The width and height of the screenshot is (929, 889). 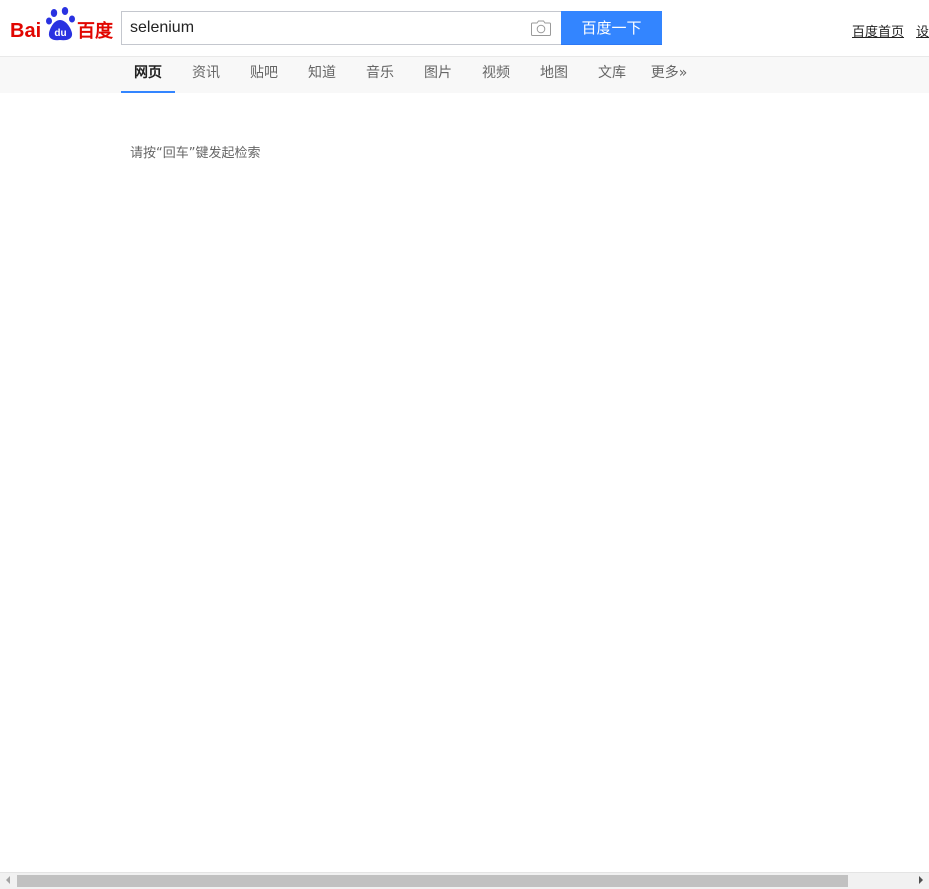 What do you see at coordinates (195, 153) in the screenshot?
I see `search-hint: 请按“回车”键发起检索` at bounding box center [195, 153].